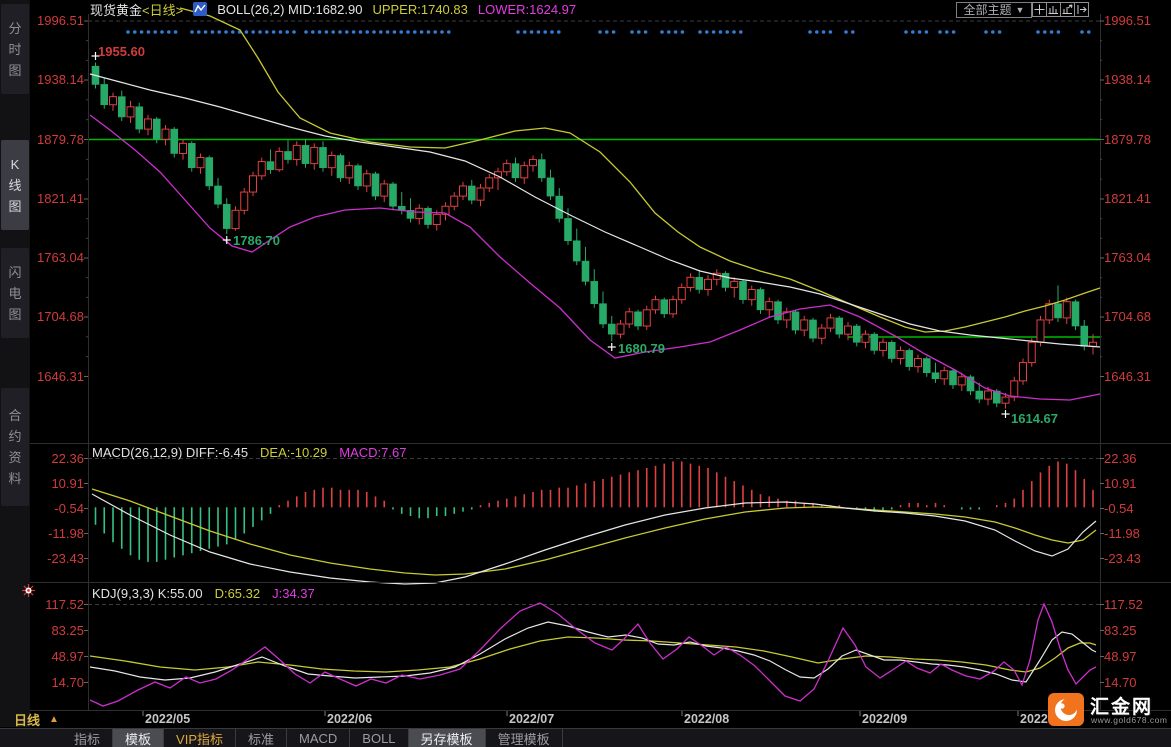 This screenshot has height=747, width=1171. I want to click on macd-macd-label: MACD:7.67, so click(373, 452).